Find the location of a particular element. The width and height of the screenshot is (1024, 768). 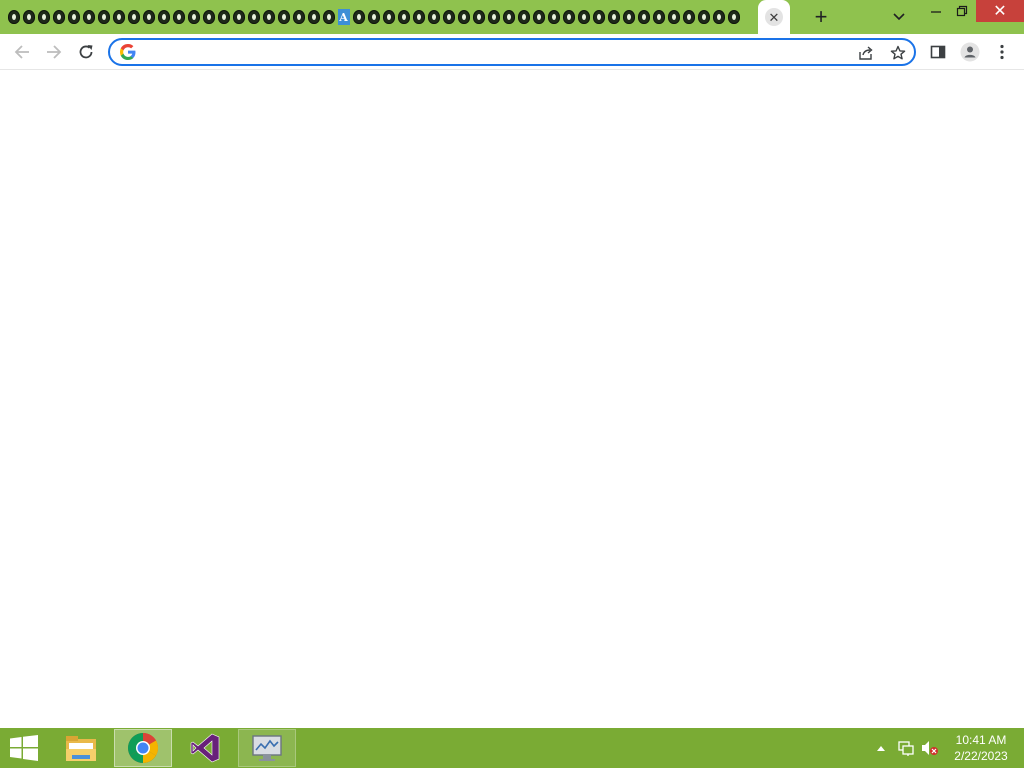

taskbar-file-explorer is located at coordinates (81, 748).